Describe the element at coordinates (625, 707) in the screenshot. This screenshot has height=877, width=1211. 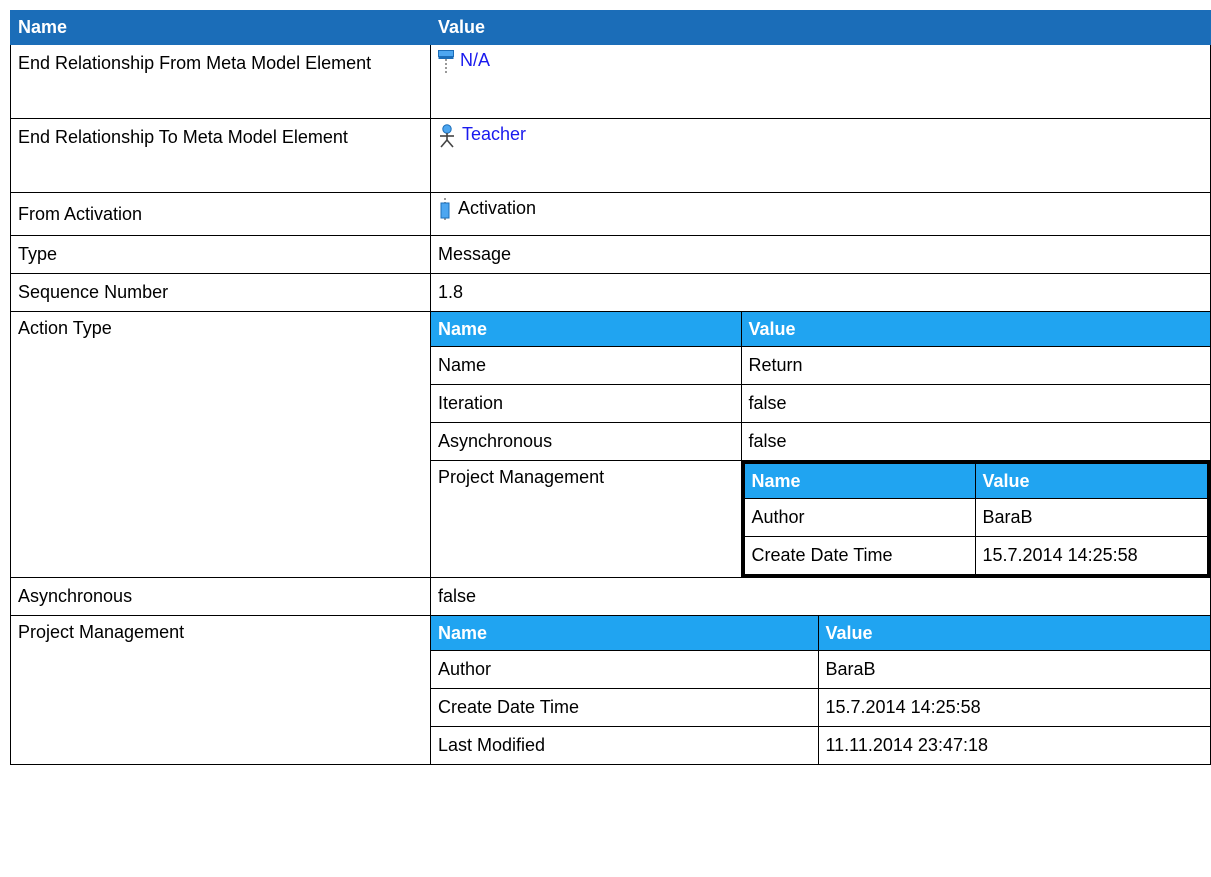
I see `pm-created-label: Create Date Time` at that location.